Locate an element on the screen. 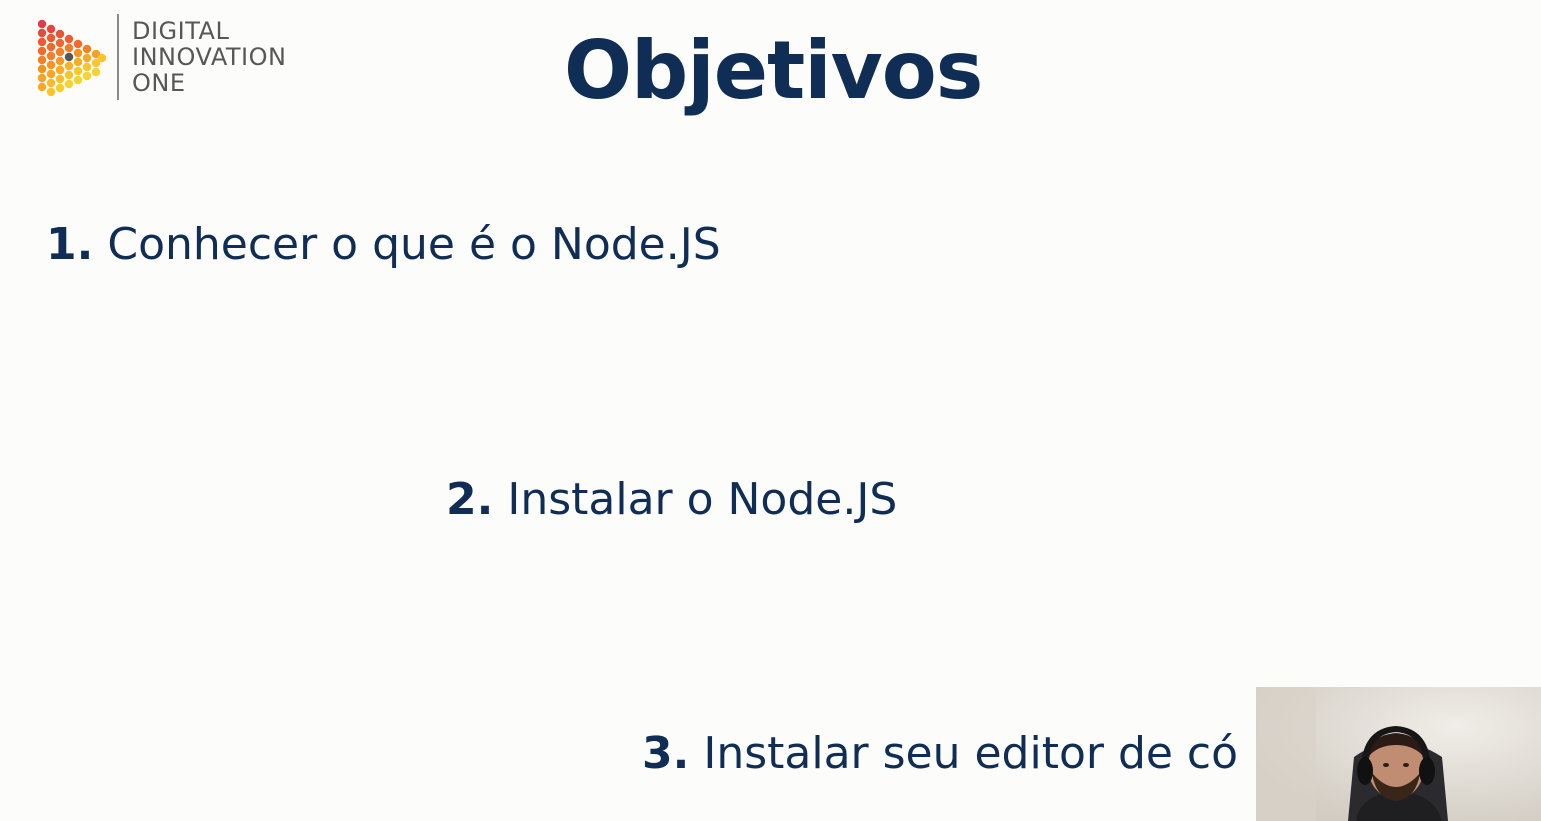 This screenshot has width=1541, height=821. objective-number: 1. is located at coordinates (70, 244).